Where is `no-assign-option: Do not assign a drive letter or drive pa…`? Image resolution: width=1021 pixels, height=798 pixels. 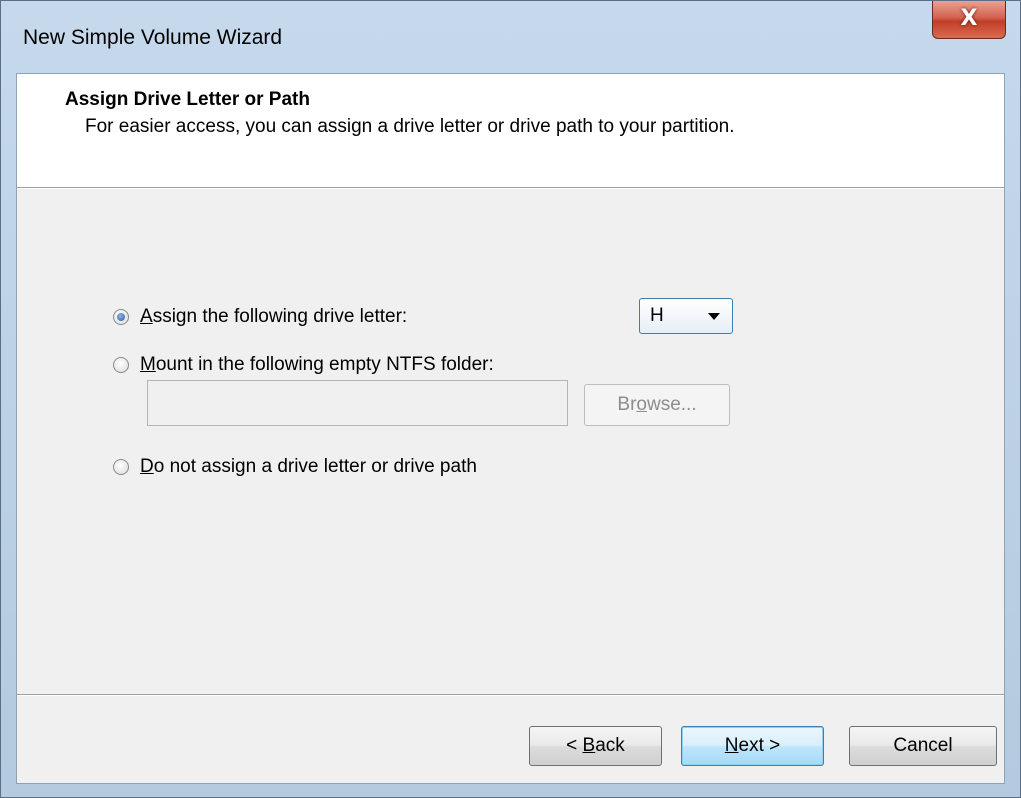
no-assign-option: Do not assign a drive letter or drive pa… is located at coordinates (295, 467).